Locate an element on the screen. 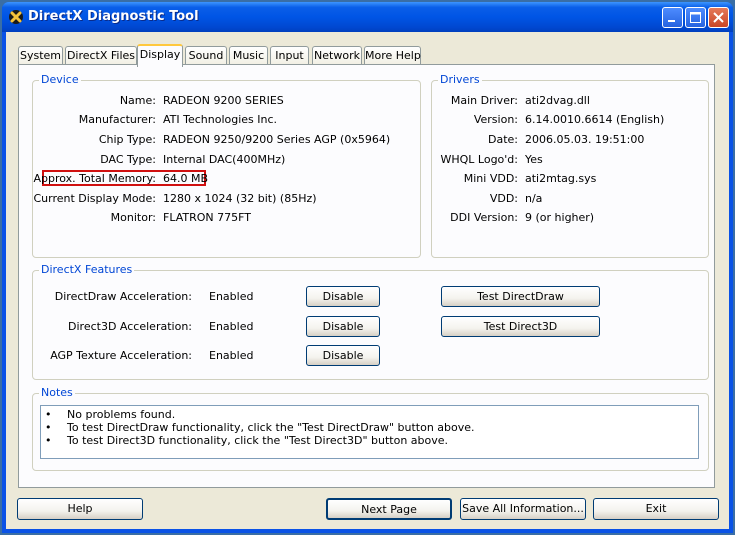  driver-row-mini-vdd: Mini VDD: ati2mtag.sys is located at coordinates (570, 179).